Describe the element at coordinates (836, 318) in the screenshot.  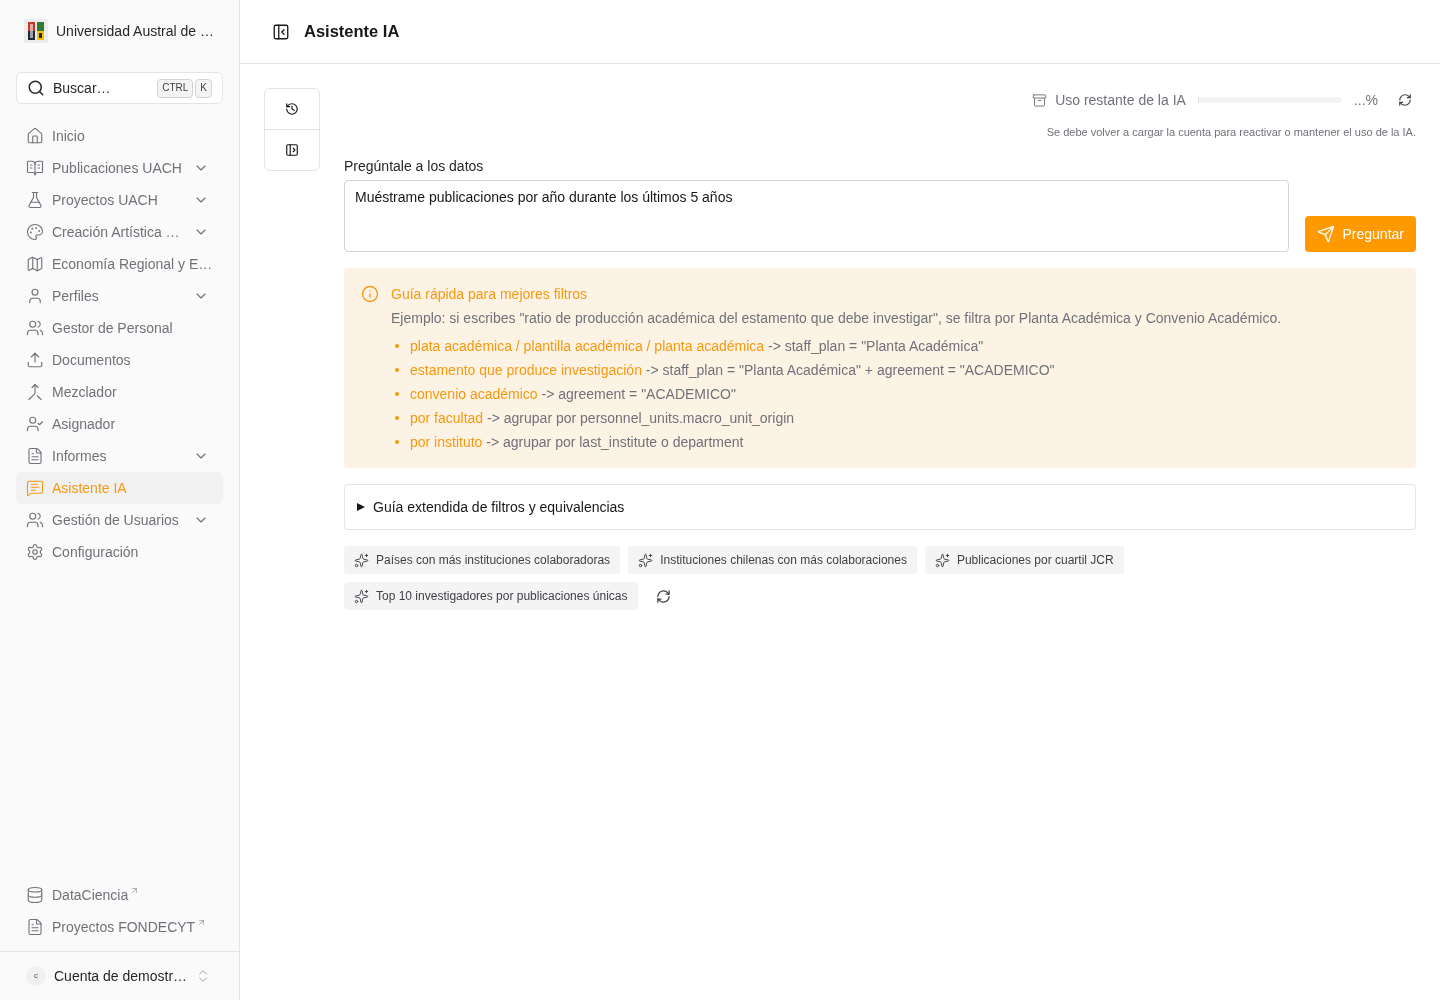
I see `quick-guide-example: Ejemplo: si escribes "ratio de producción académica del estamento que debe investigar", se filtra por Planta Académica y Convenio Académico.` at that location.